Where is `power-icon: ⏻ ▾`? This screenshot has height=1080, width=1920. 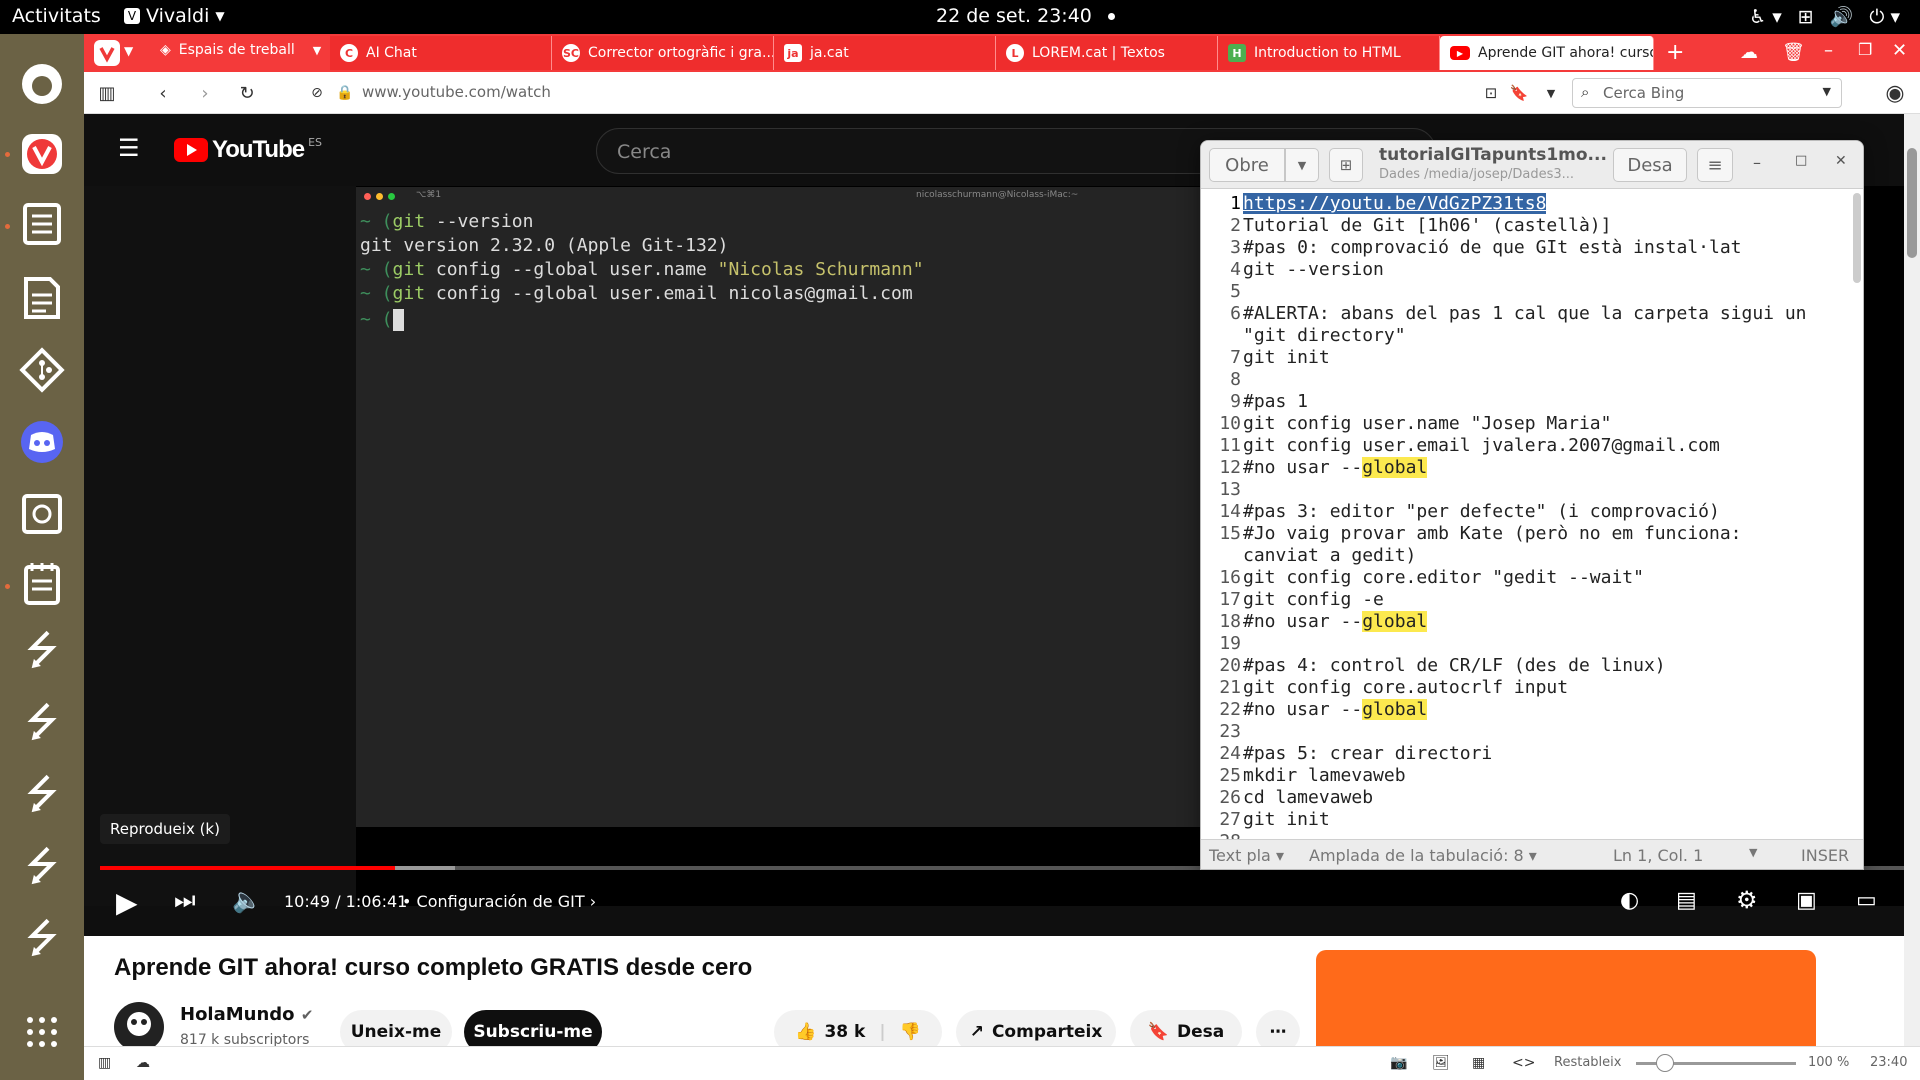
power-icon: ⏻ ▾ is located at coordinates (1884, 17).